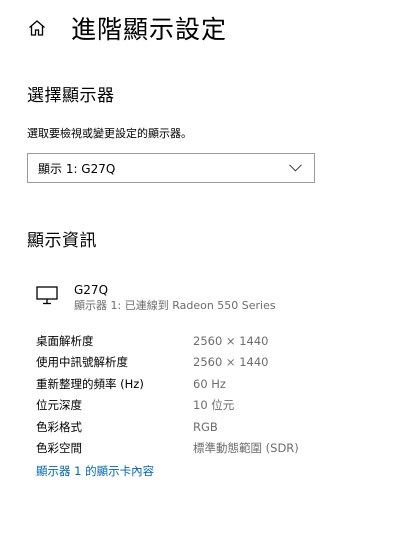  What do you see at coordinates (71, 96) in the screenshot?
I see `select-display-heading: 選擇顯示器` at bounding box center [71, 96].